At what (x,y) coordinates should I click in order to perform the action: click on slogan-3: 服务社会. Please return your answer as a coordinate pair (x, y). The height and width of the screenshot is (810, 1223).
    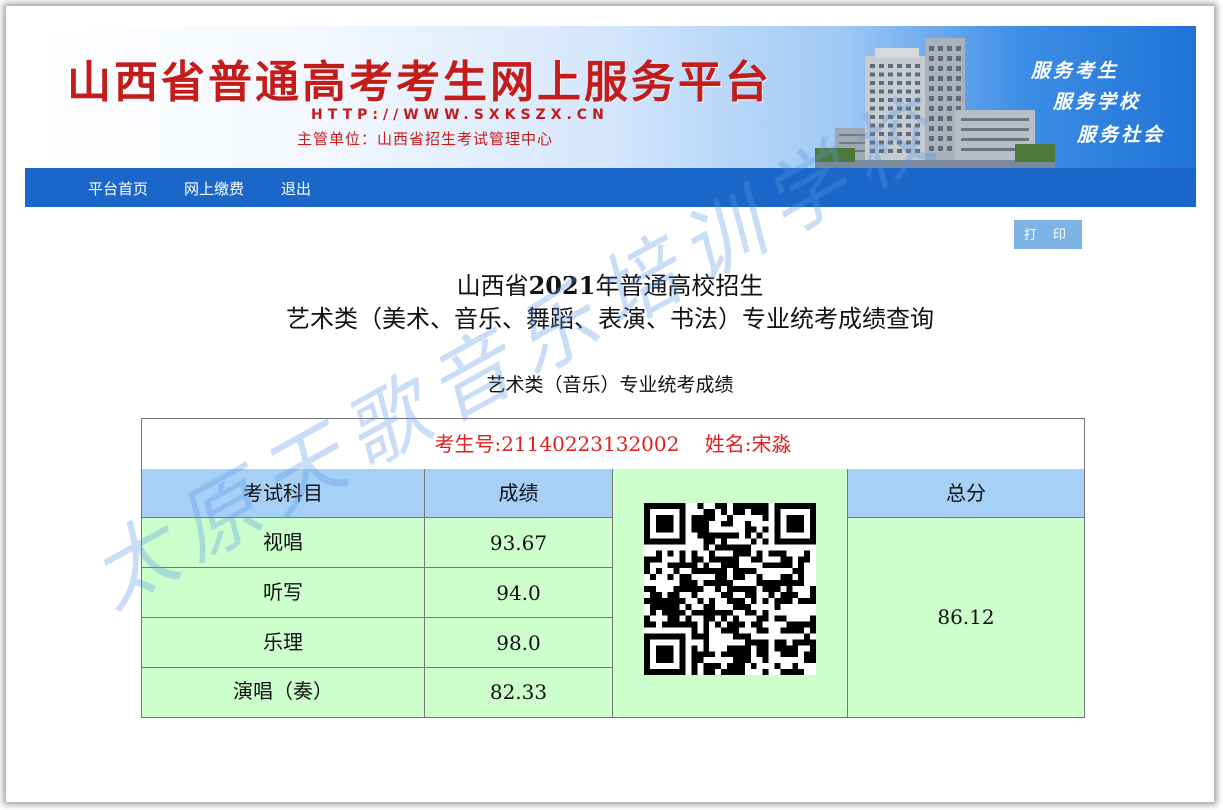
    Looking at the image, I should click on (1121, 135).